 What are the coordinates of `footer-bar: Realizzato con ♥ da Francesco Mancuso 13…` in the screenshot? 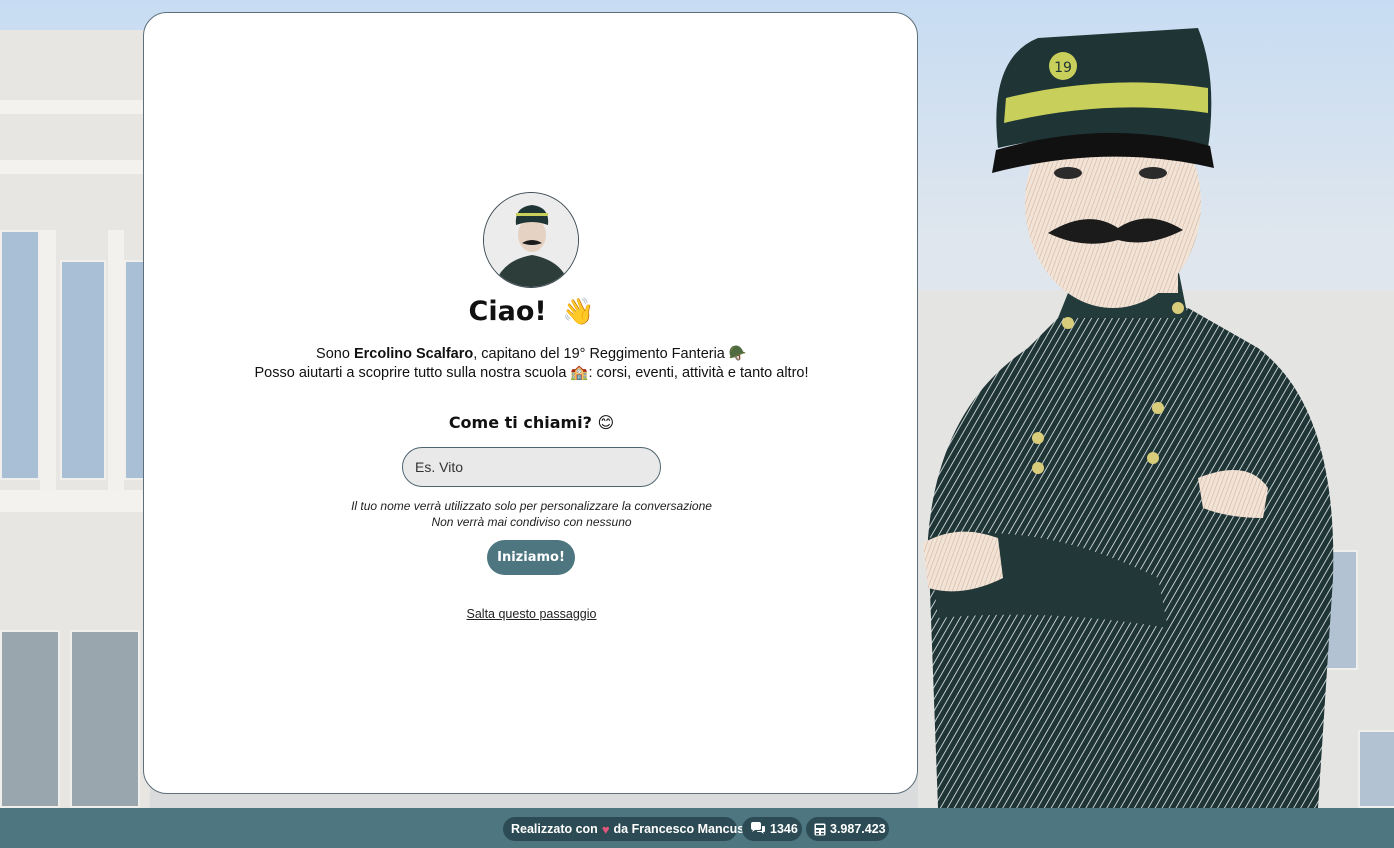 It's located at (697, 828).